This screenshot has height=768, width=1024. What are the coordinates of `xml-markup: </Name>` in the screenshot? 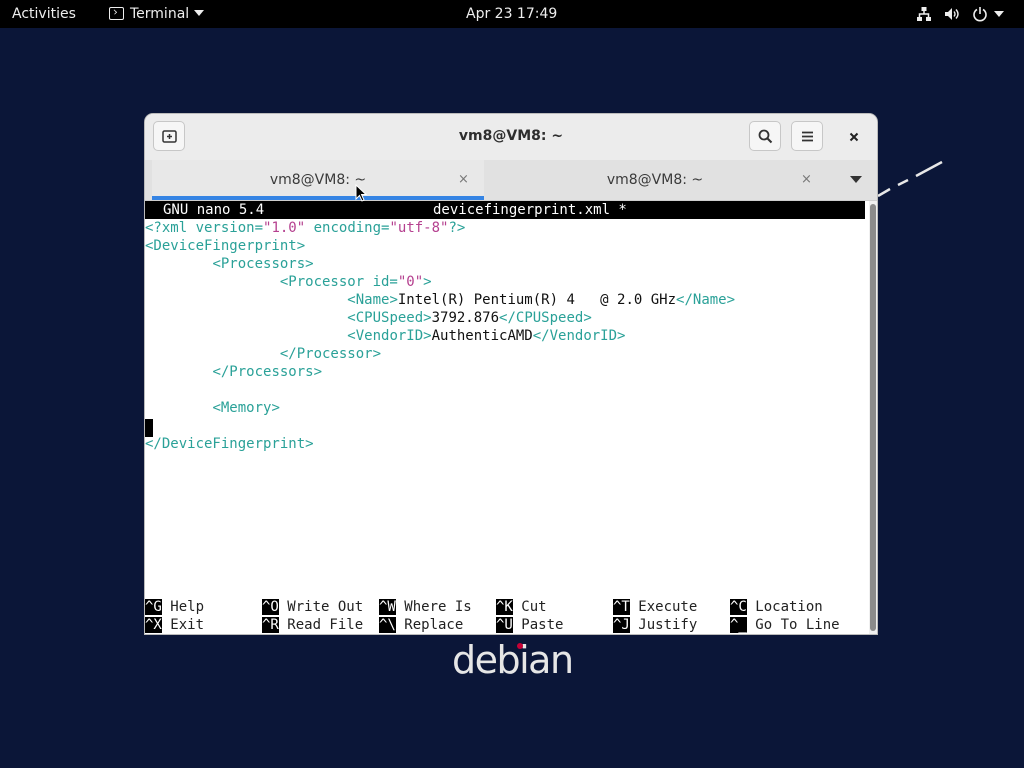 It's located at (706, 300).